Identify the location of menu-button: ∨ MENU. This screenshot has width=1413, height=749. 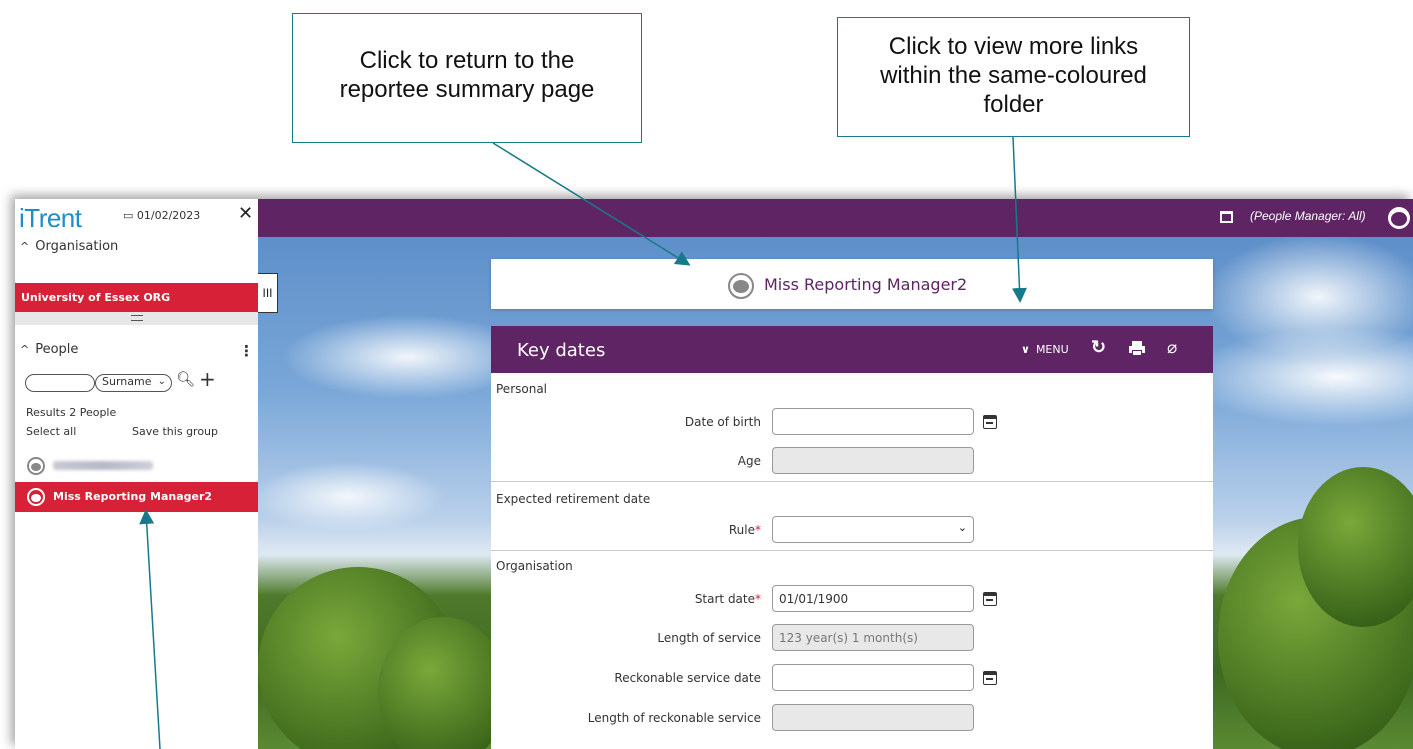
(1045, 349).